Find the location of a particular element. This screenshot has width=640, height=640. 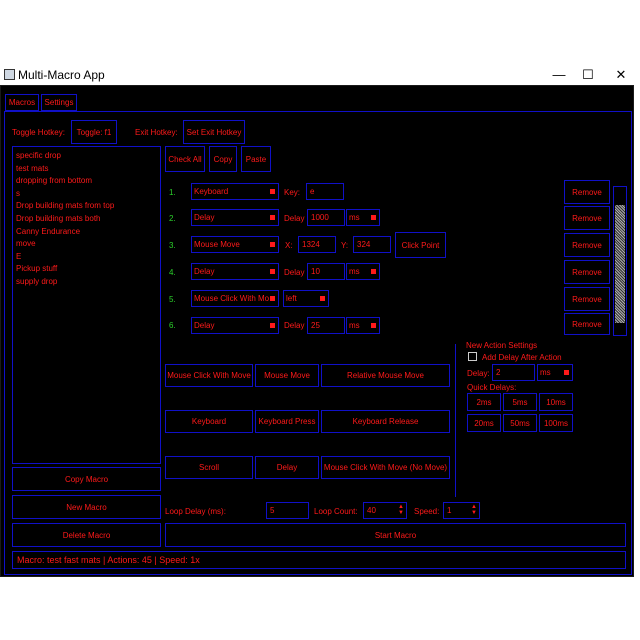

exit-hotkey-button: Set Exit Hotkey is located at coordinates (214, 132).